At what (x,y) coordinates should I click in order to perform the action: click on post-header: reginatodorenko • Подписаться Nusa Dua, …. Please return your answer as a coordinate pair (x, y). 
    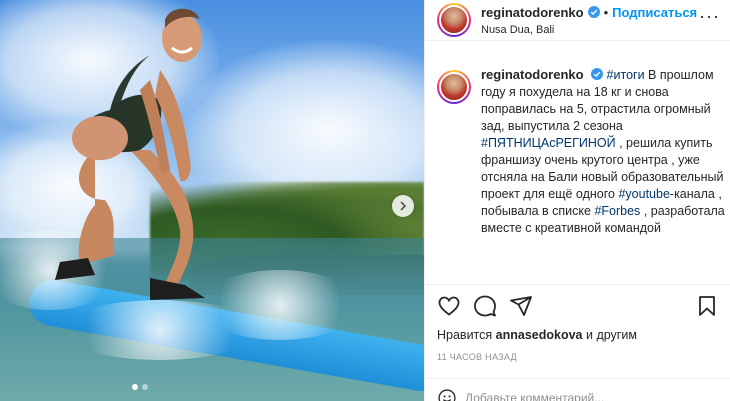
    Looking at the image, I should click on (577, 20).